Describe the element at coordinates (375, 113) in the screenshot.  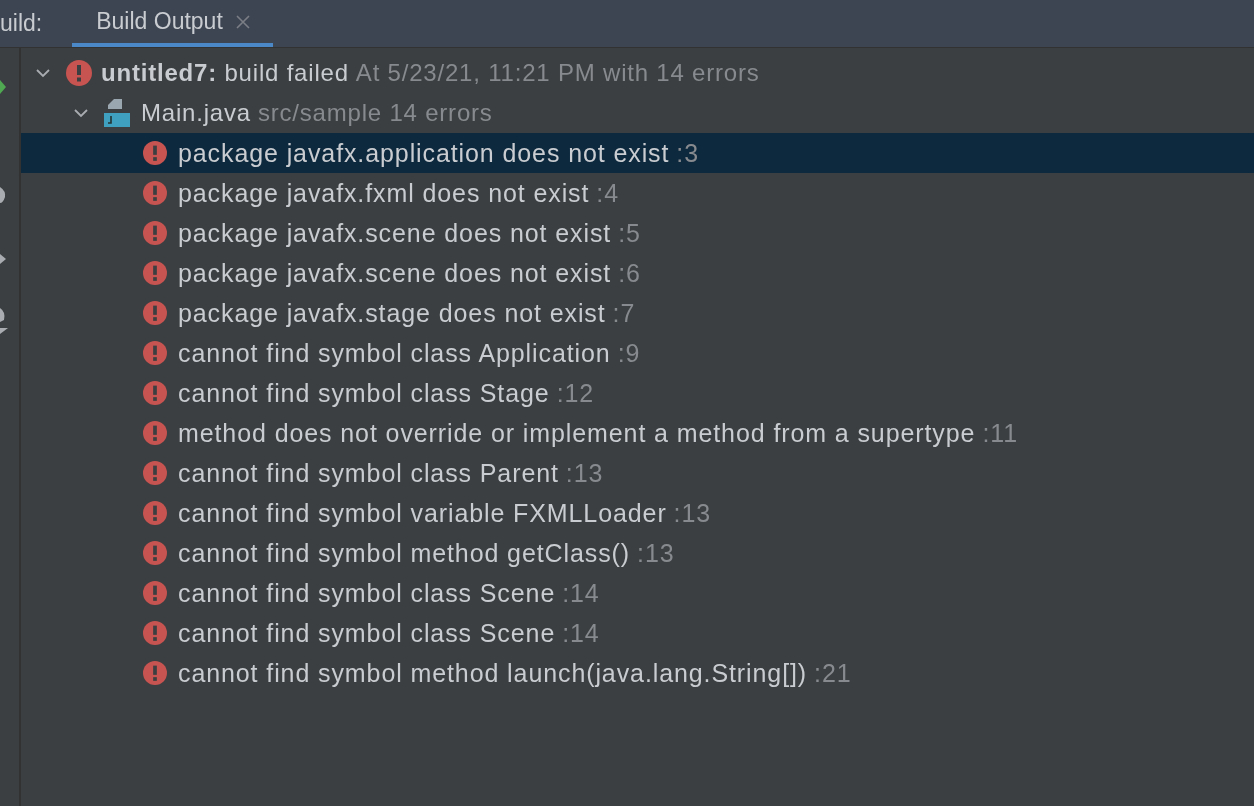
I see `file-path: src/sample 14 errors` at that location.